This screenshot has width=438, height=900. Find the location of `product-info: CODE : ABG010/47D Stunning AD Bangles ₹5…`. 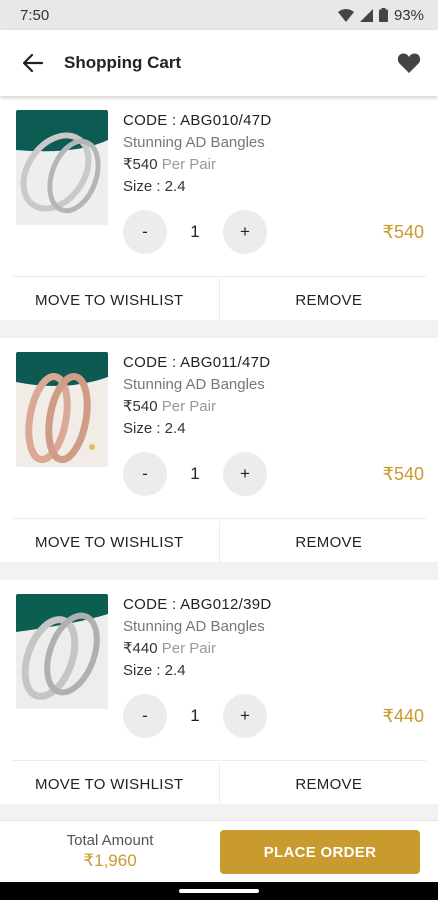

product-info: CODE : ABG010/47D Stunning AD Bangles ₹5… is located at coordinates (197, 154).